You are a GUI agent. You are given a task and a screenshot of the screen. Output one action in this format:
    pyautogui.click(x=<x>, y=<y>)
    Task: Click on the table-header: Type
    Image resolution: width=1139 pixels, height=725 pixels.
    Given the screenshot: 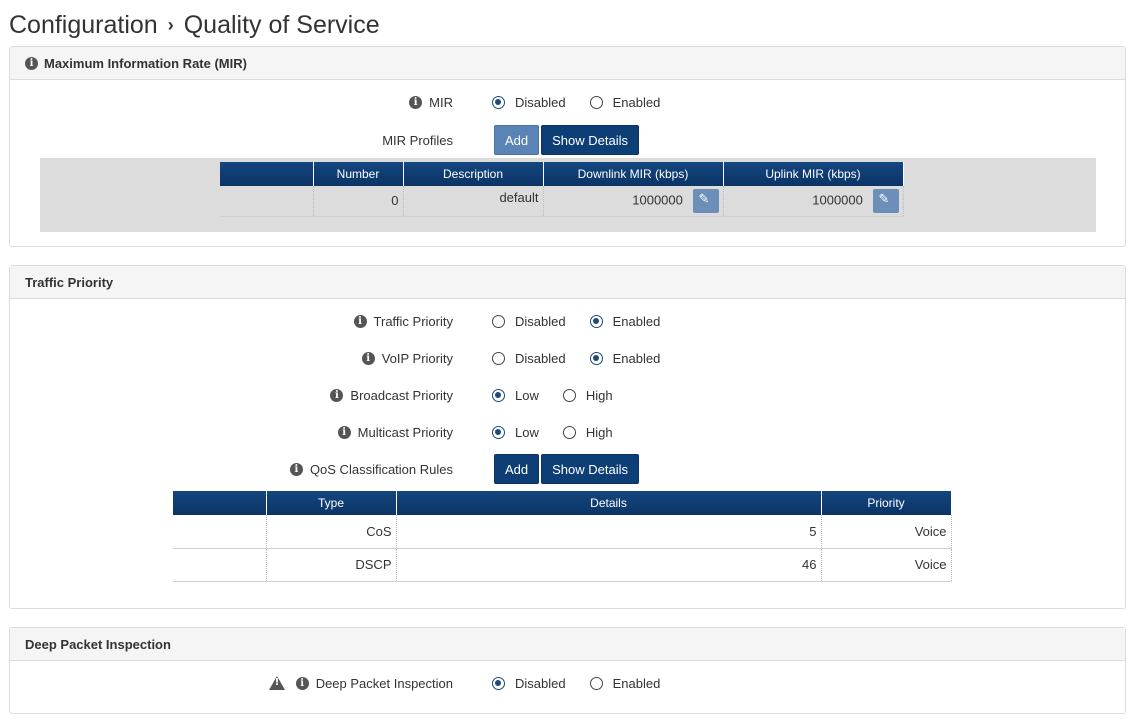 What is the action you would take?
    pyautogui.click(x=331, y=503)
    